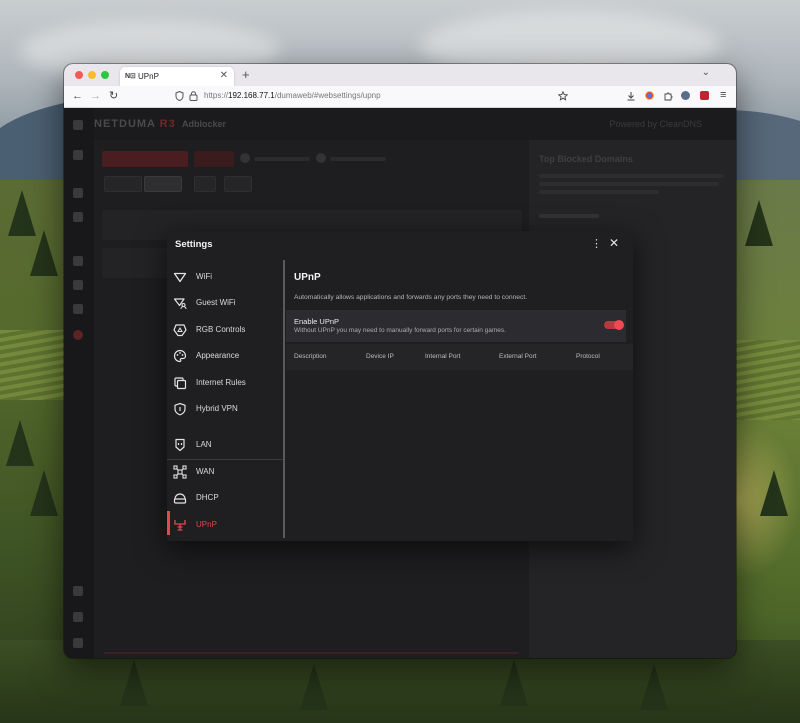 This screenshot has height=723, width=800. What do you see at coordinates (180, 330) in the screenshot?
I see `rgb-controls-icon` at bounding box center [180, 330].